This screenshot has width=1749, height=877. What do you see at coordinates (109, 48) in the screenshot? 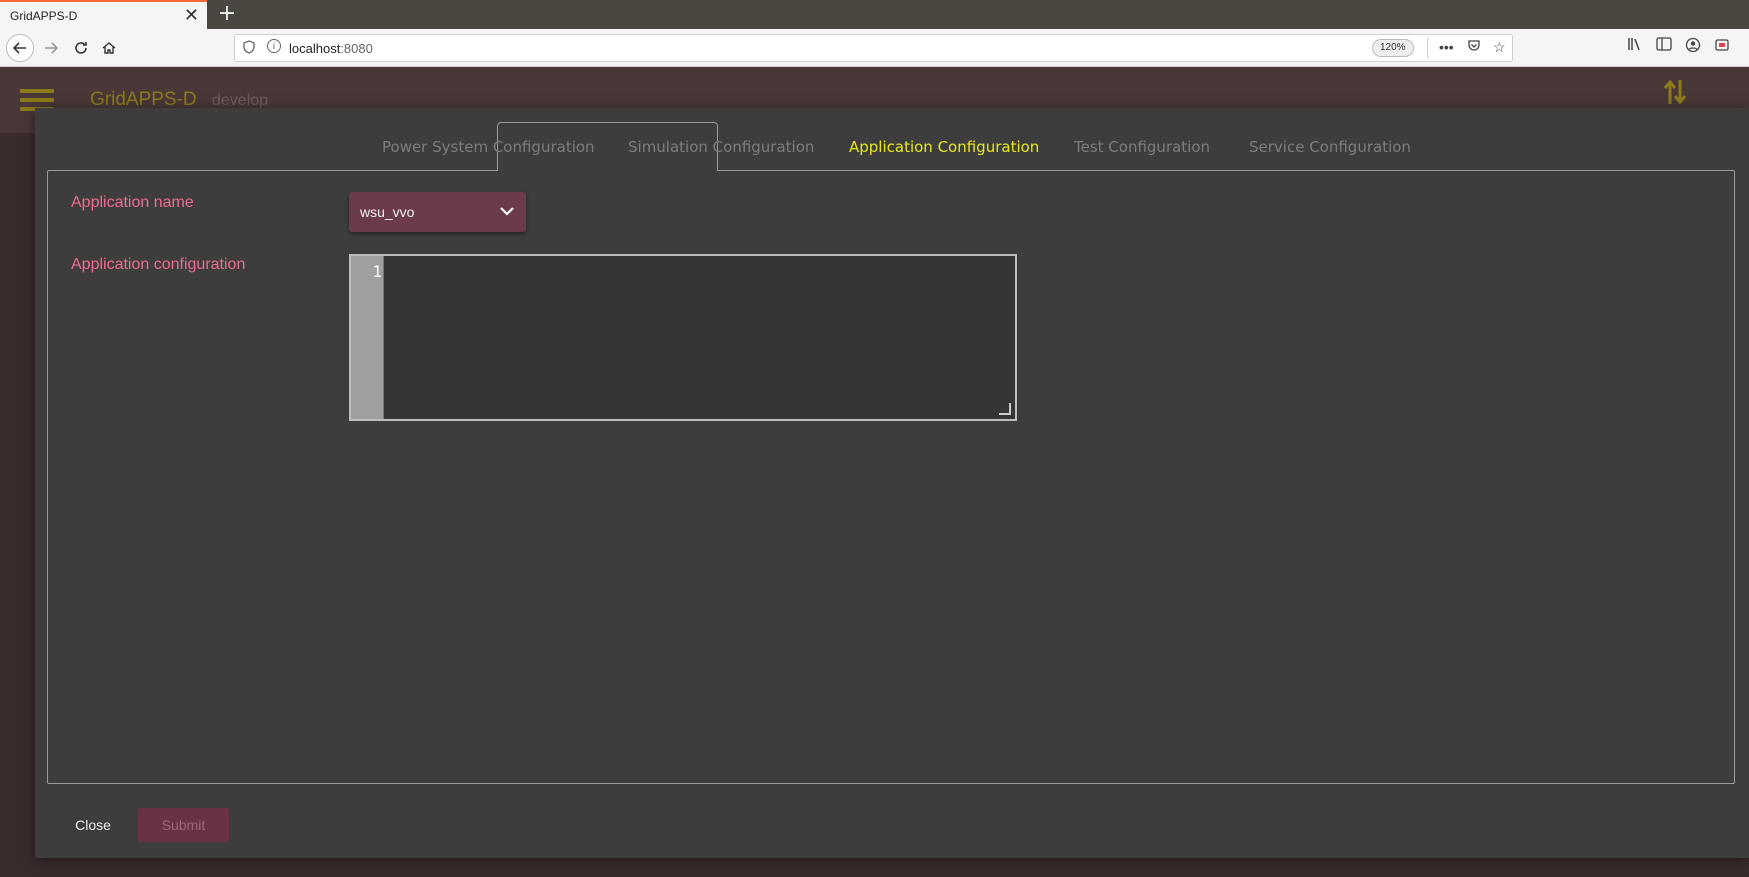
I see `home-button` at bounding box center [109, 48].